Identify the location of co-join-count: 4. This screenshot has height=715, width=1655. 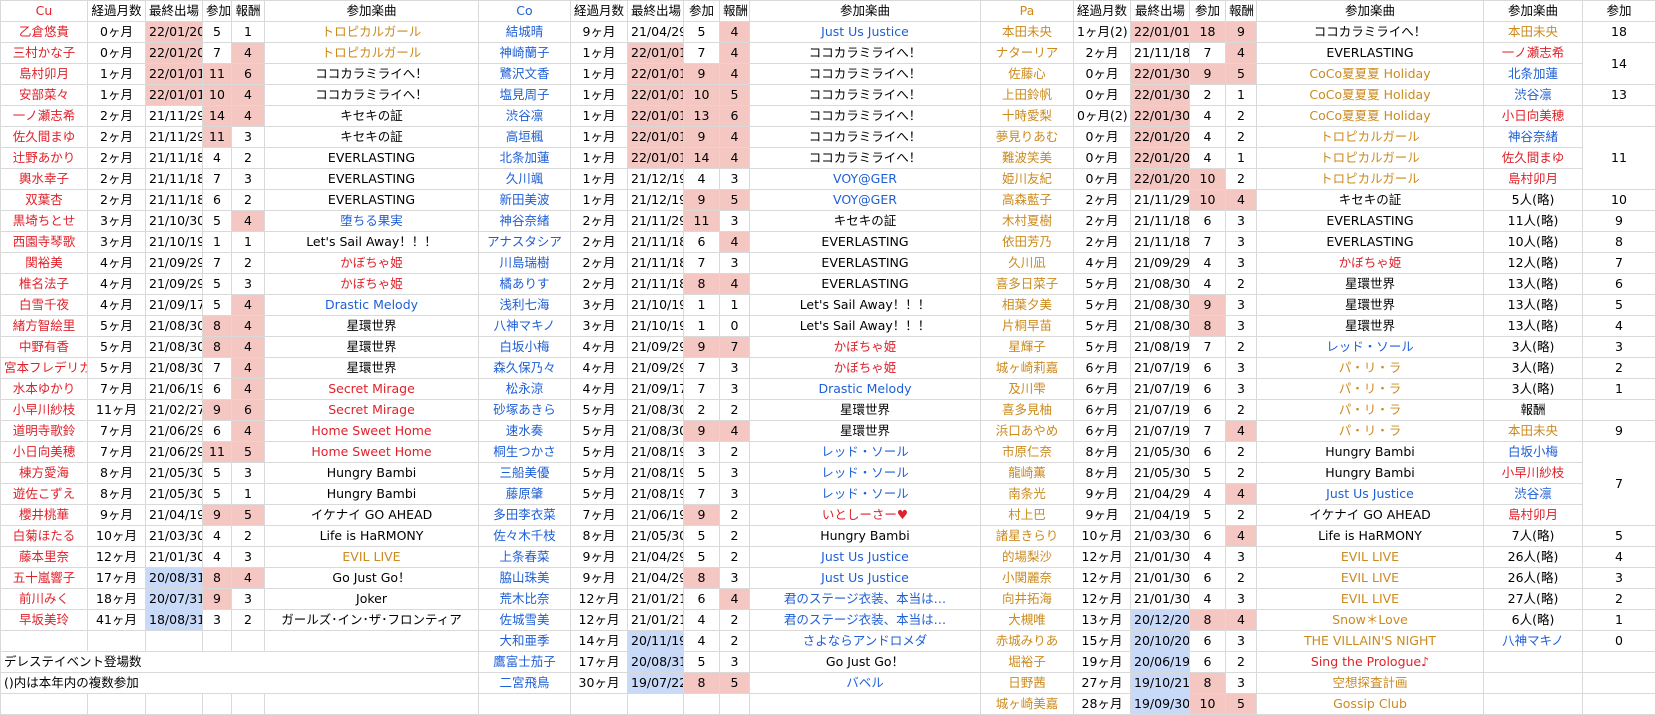
(701, 641).